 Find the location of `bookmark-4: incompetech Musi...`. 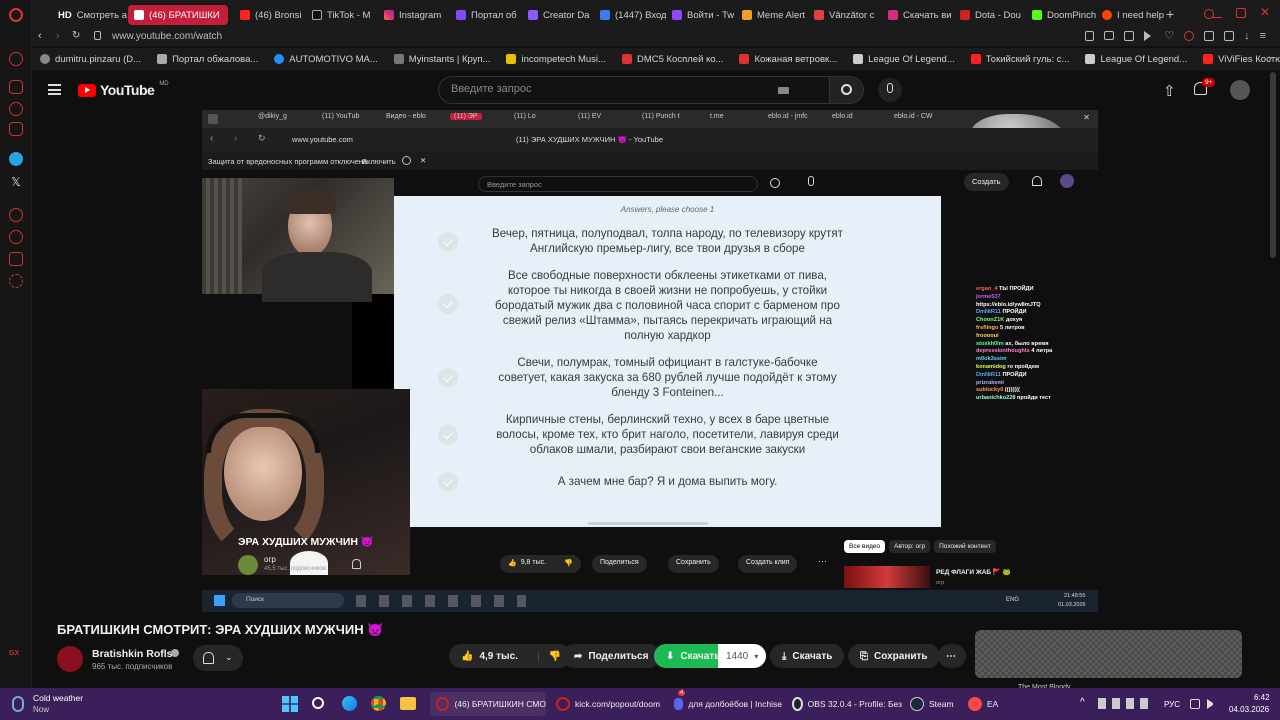

bookmark-4: incompetech Musi... is located at coordinates (555, 59).